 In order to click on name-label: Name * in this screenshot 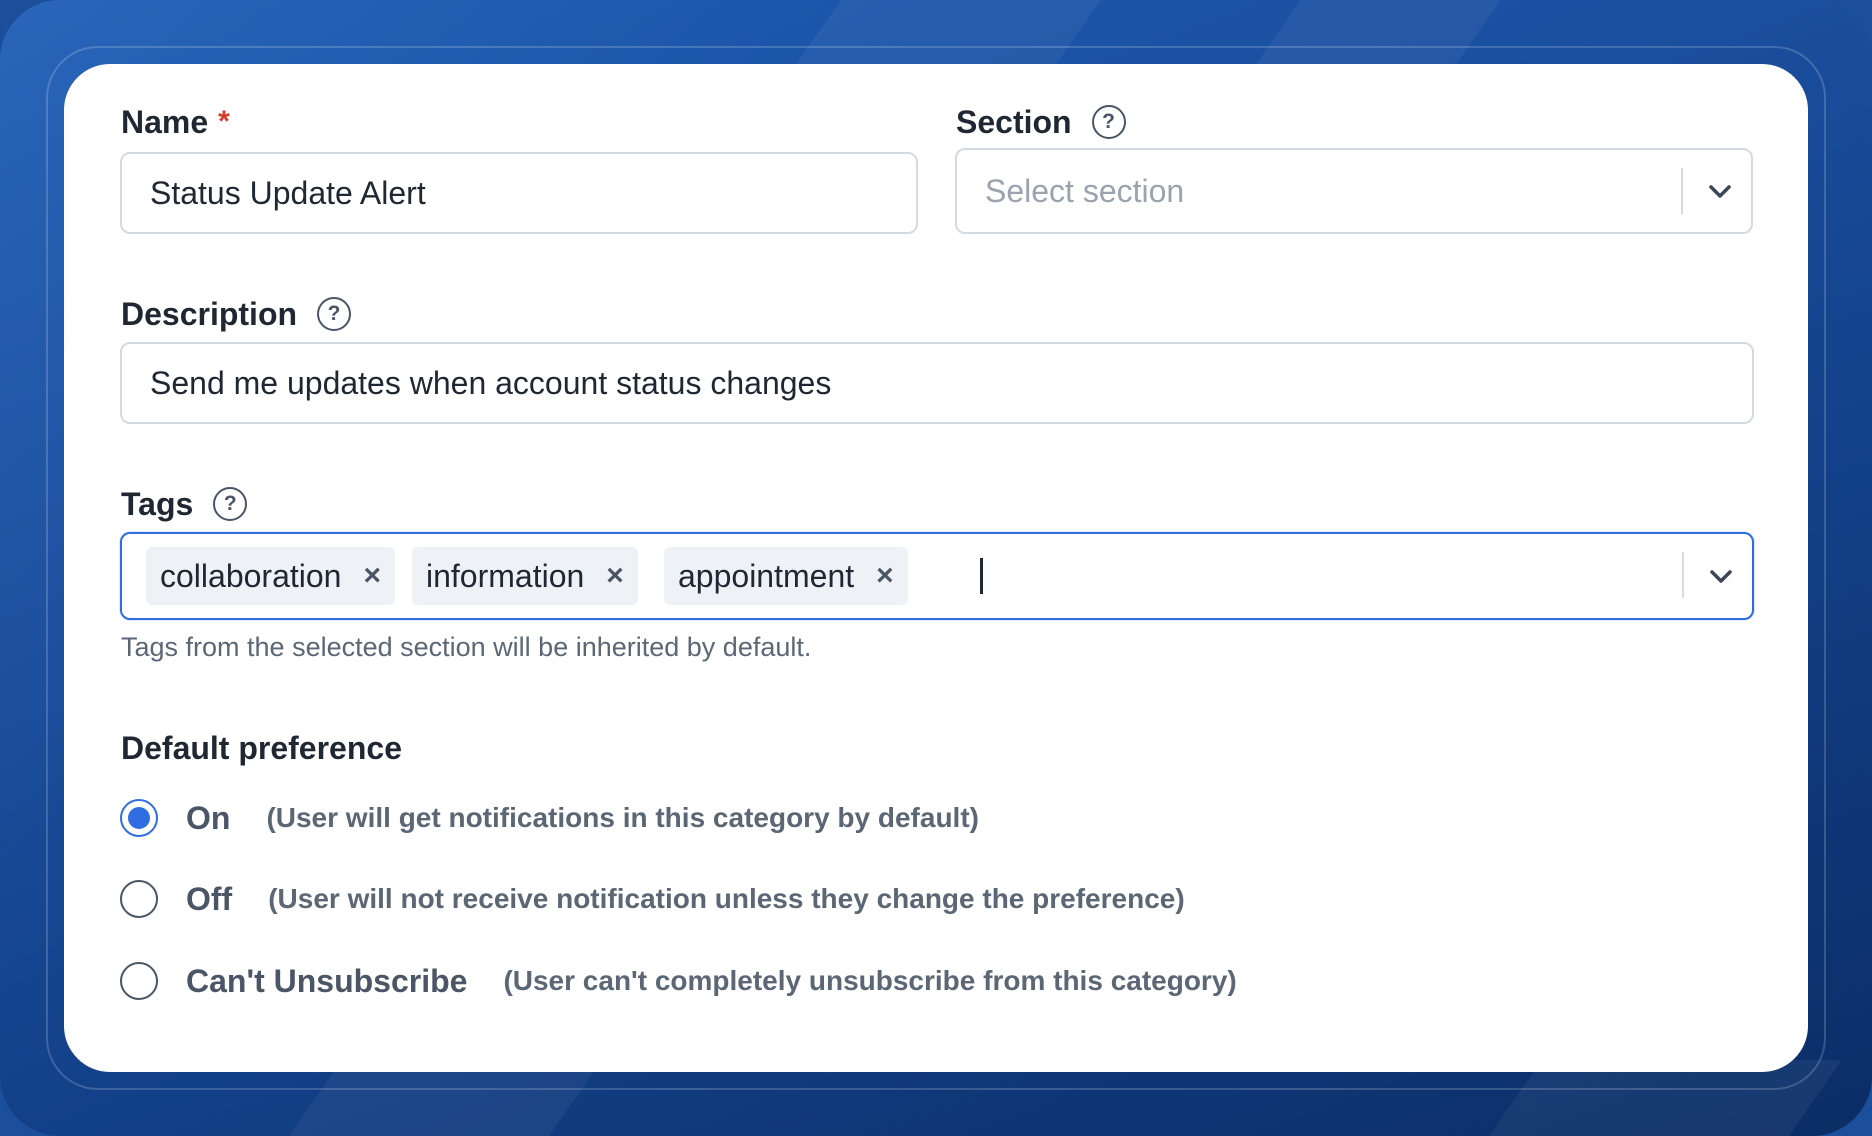, I will do `click(175, 121)`.